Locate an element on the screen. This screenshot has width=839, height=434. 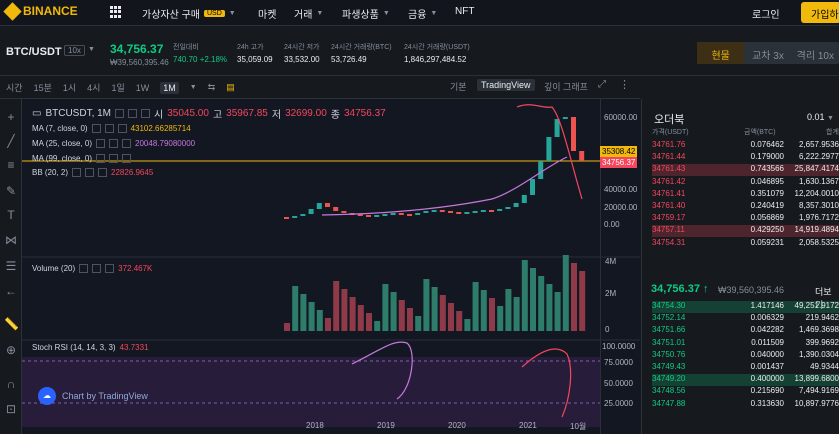
view-depth: 깊이 그래프 is located at coordinates (566, 86).